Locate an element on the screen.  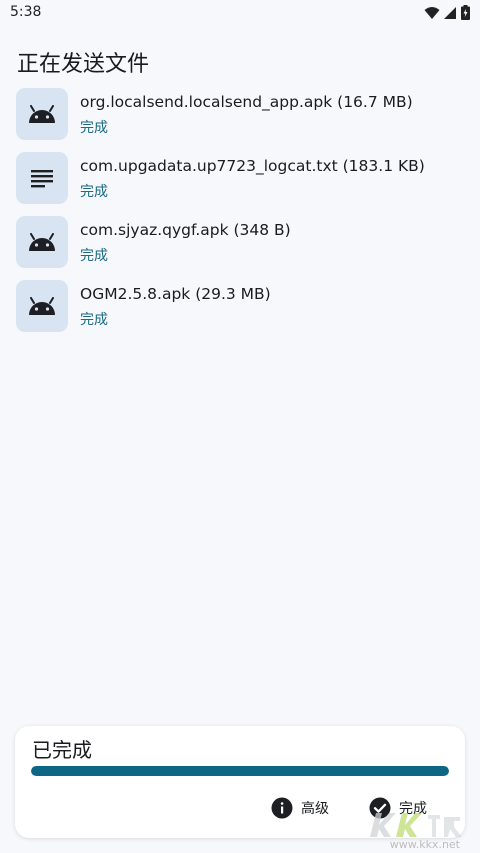
info-icon is located at coordinates (282, 808).